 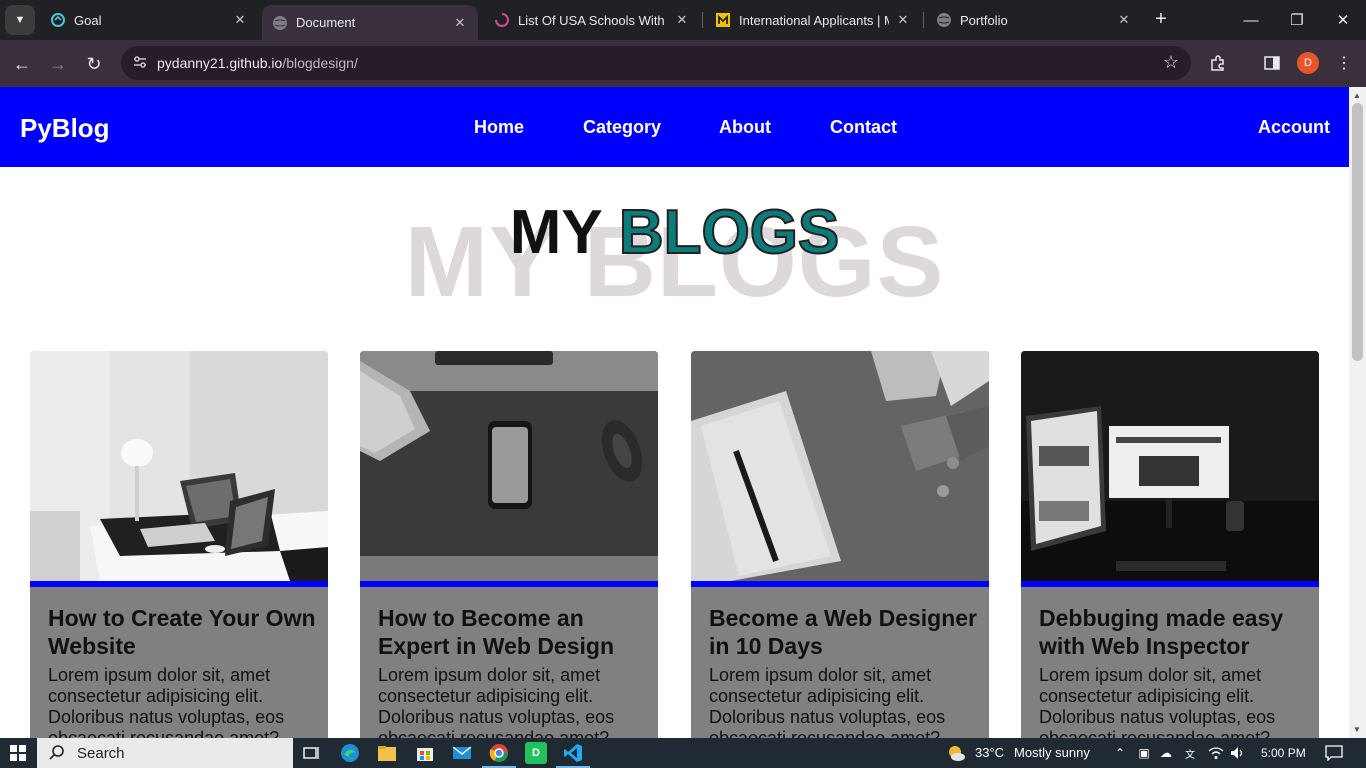 I want to click on tab-search-button: ▼, so click(x=20, y=20).